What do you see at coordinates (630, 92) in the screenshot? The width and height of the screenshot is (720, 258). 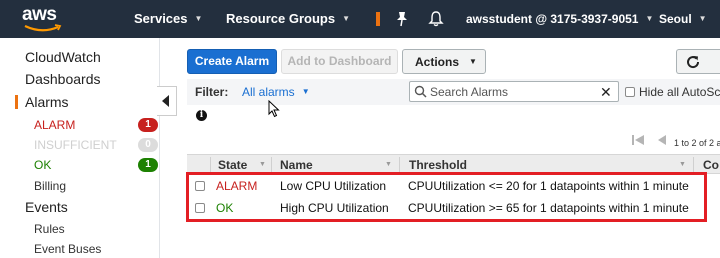 I see `hide-autoscaling-checkbox` at bounding box center [630, 92].